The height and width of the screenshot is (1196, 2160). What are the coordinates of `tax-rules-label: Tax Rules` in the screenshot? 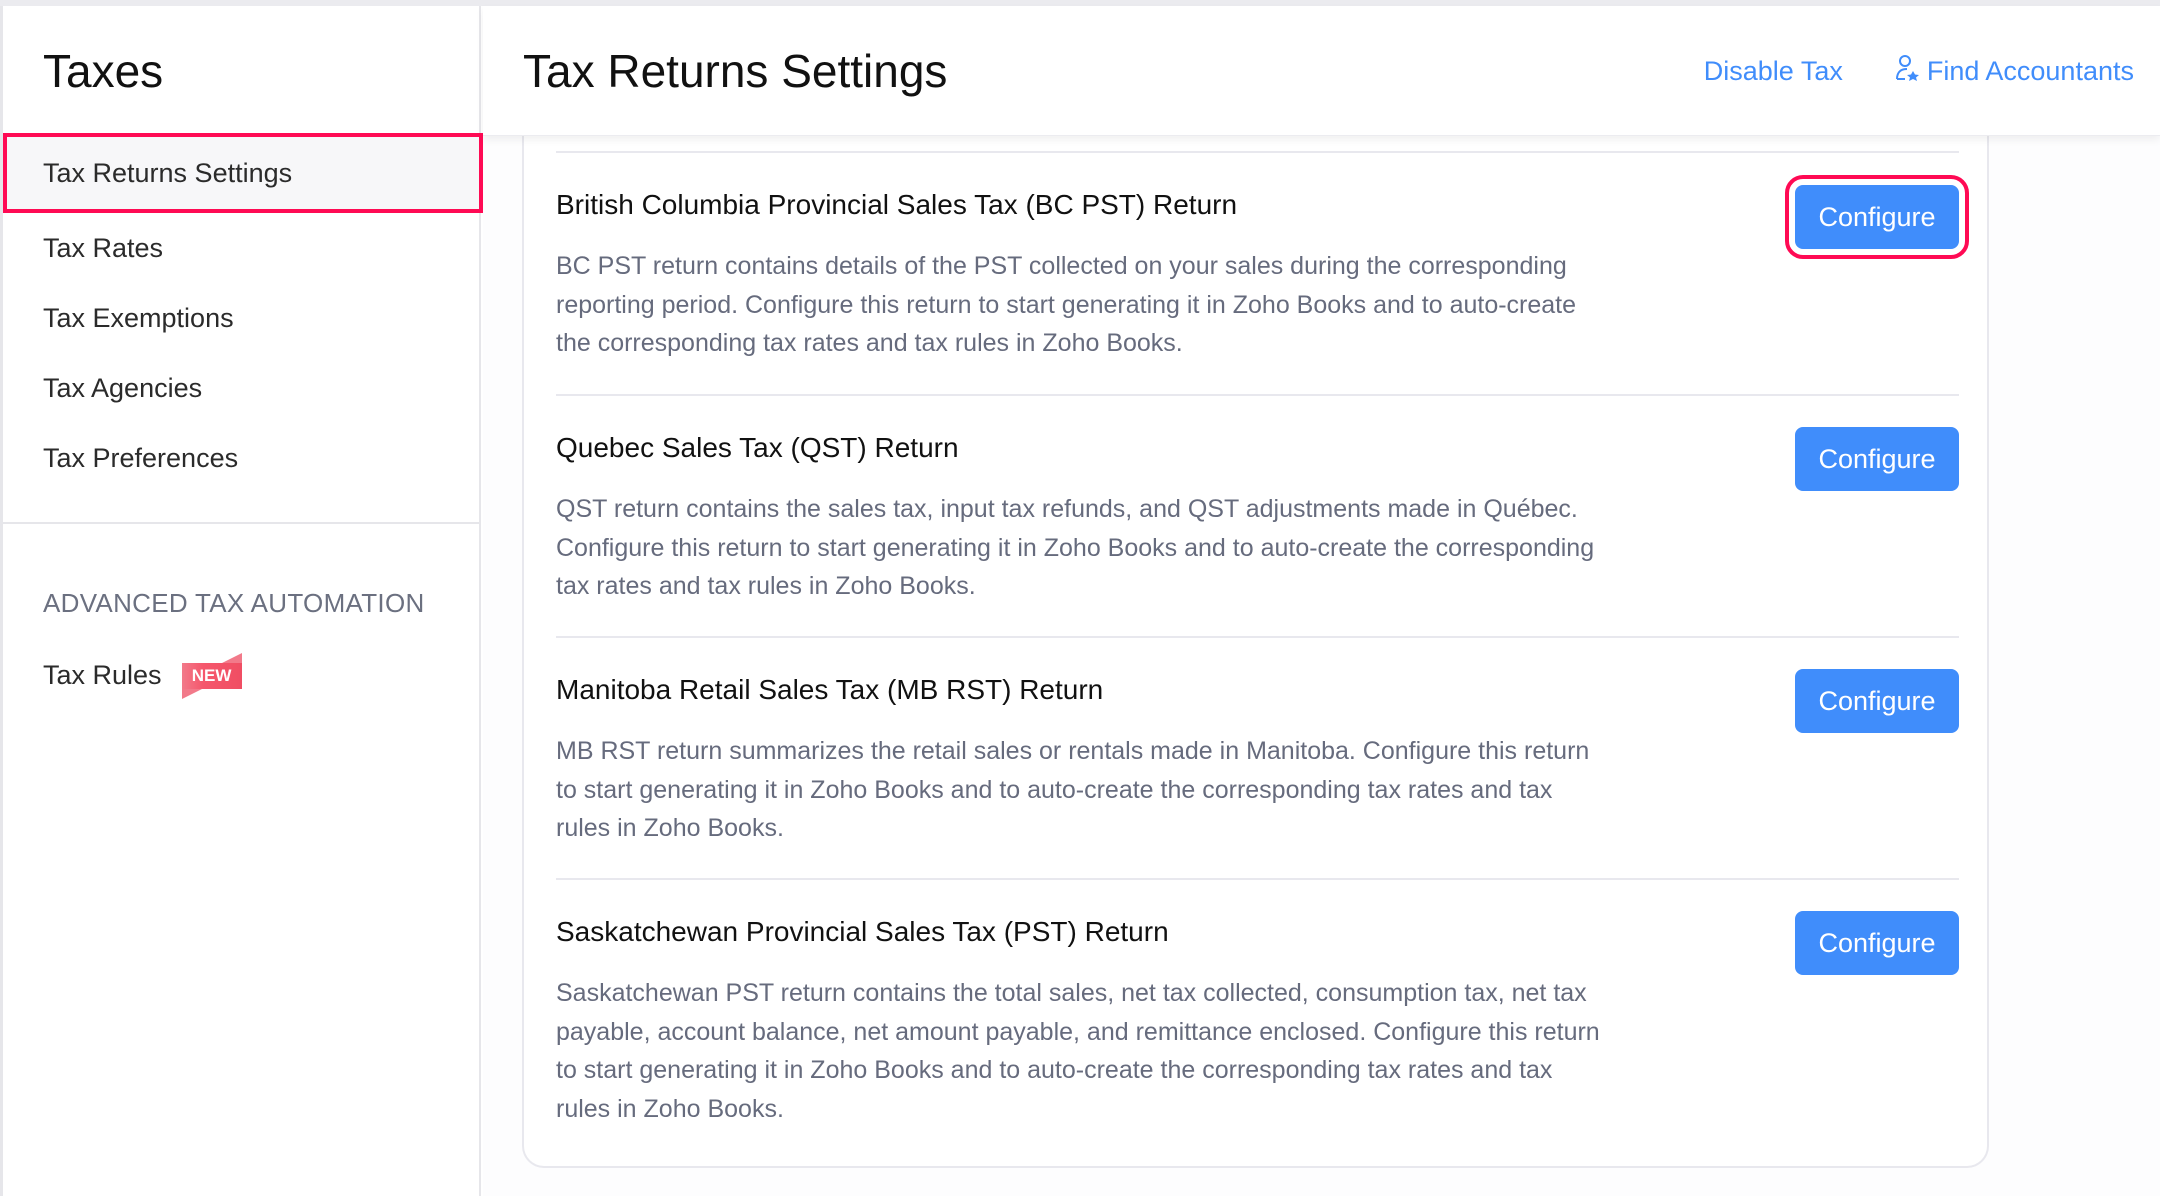 It's located at (102, 674).